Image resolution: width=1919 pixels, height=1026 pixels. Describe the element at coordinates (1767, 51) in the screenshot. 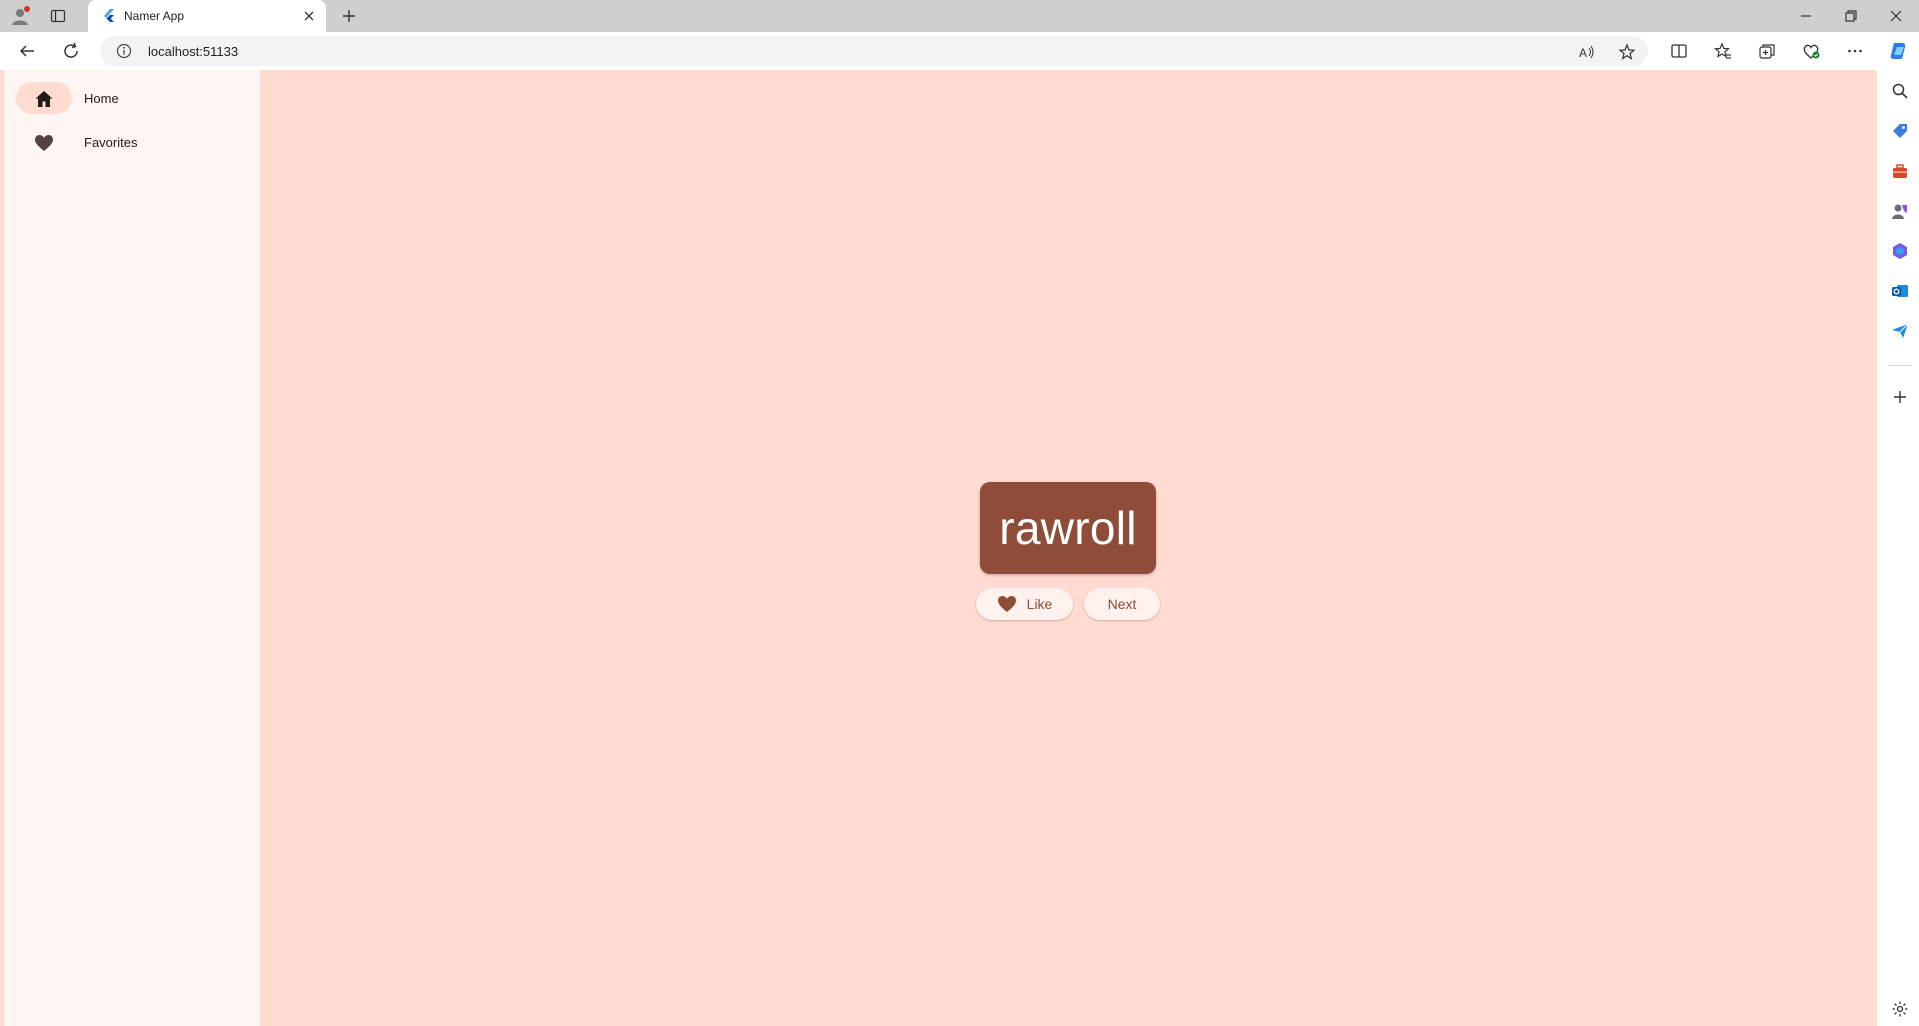

I see `collections-icon` at that location.